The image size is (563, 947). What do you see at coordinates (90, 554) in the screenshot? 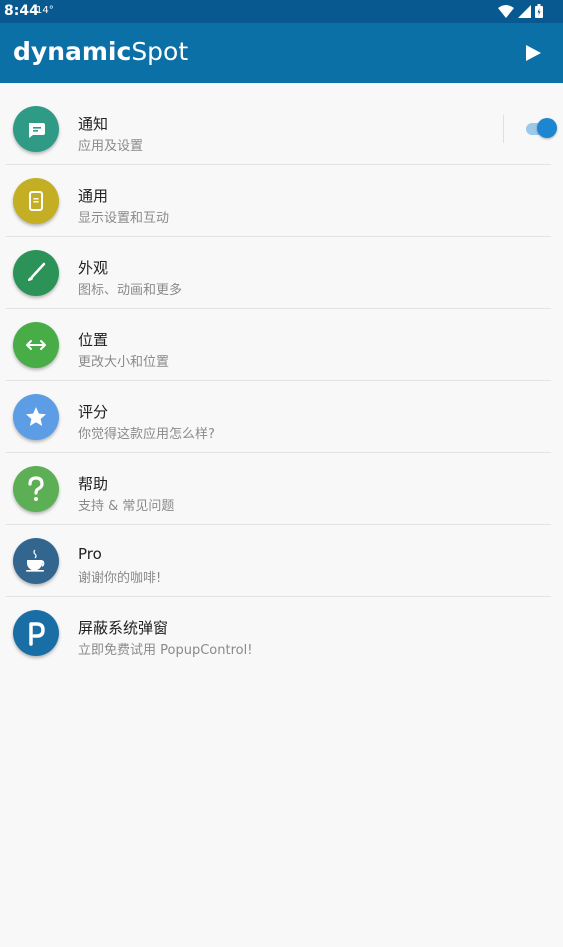
I see `item-title: Pro` at bounding box center [90, 554].